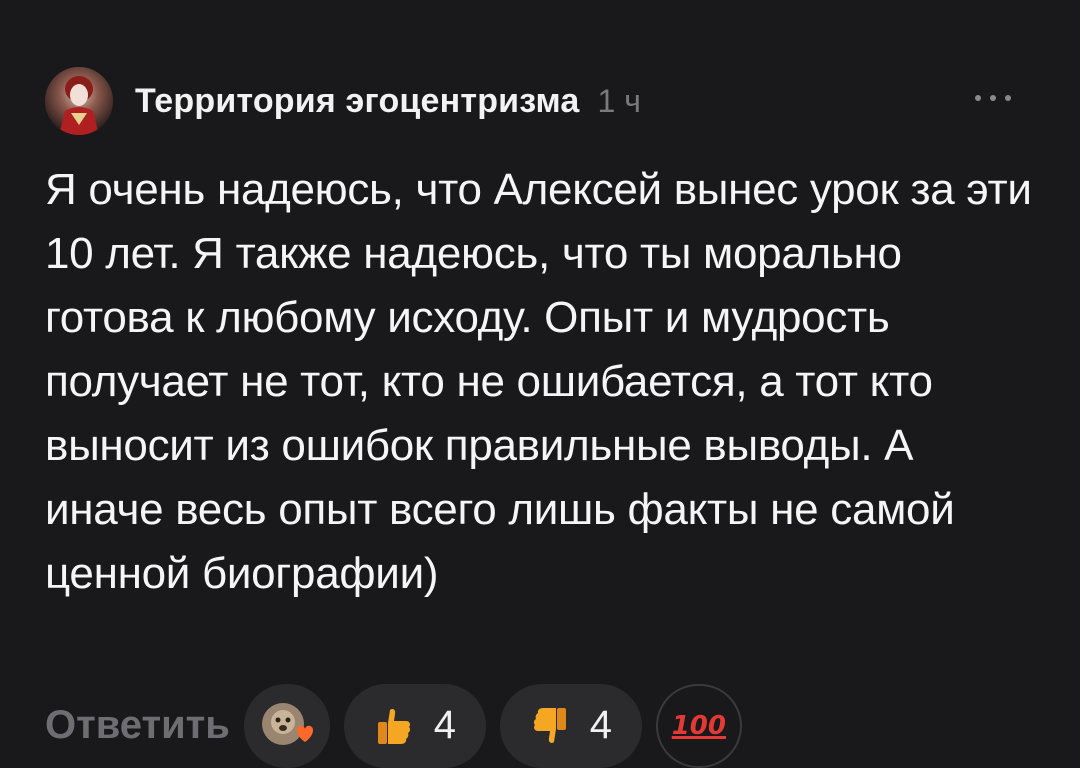 The width and height of the screenshot is (1080, 768). What do you see at coordinates (357, 101) in the screenshot?
I see `author-name: Территория эгоцентризма` at bounding box center [357, 101].